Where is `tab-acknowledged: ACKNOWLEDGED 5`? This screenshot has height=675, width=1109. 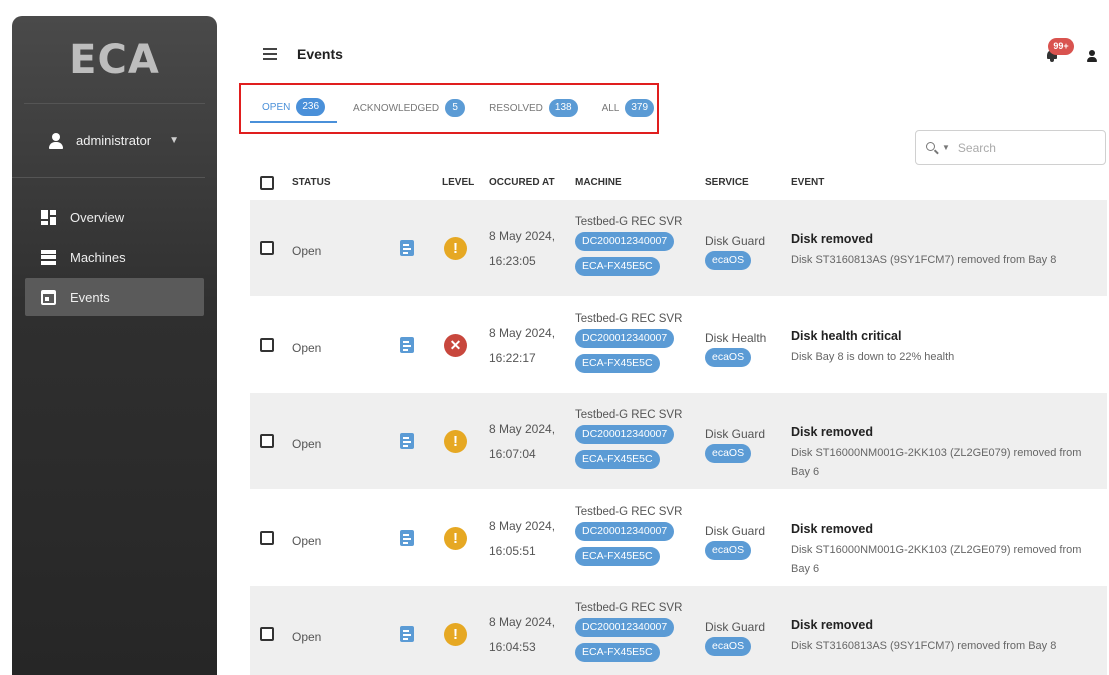 tab-acknowledged: ACKNOWLEDGED 5 is located at coordinates (409, 108).